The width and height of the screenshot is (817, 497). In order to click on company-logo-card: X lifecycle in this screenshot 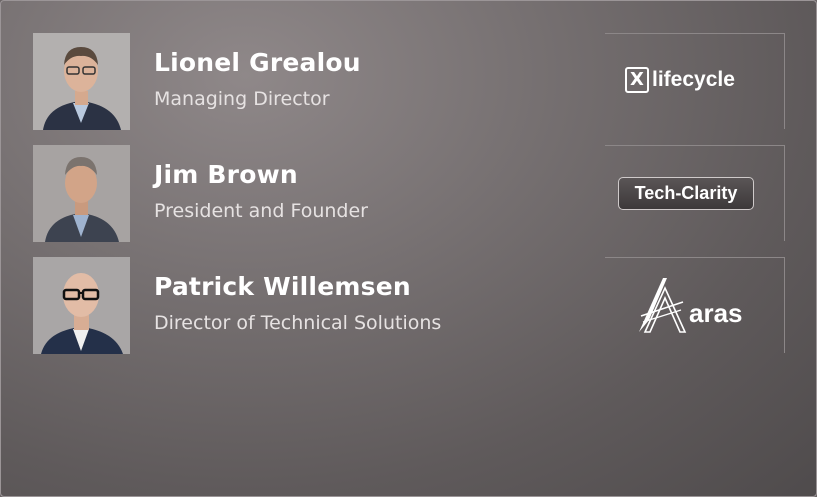, I will do `click(695, 81)`.